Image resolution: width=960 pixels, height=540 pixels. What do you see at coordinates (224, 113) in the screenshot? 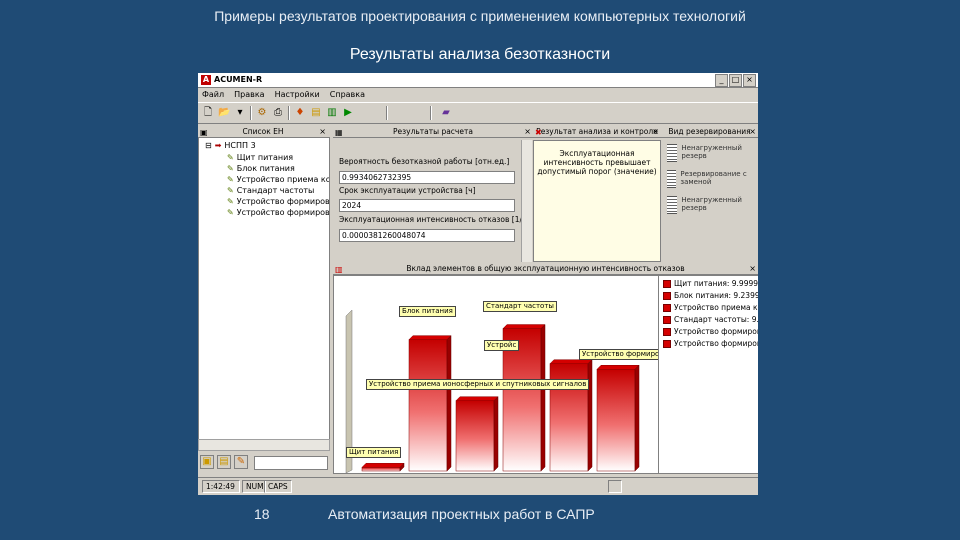
I see `open-folder-icon: 📂` at bounding box center [224, 113].